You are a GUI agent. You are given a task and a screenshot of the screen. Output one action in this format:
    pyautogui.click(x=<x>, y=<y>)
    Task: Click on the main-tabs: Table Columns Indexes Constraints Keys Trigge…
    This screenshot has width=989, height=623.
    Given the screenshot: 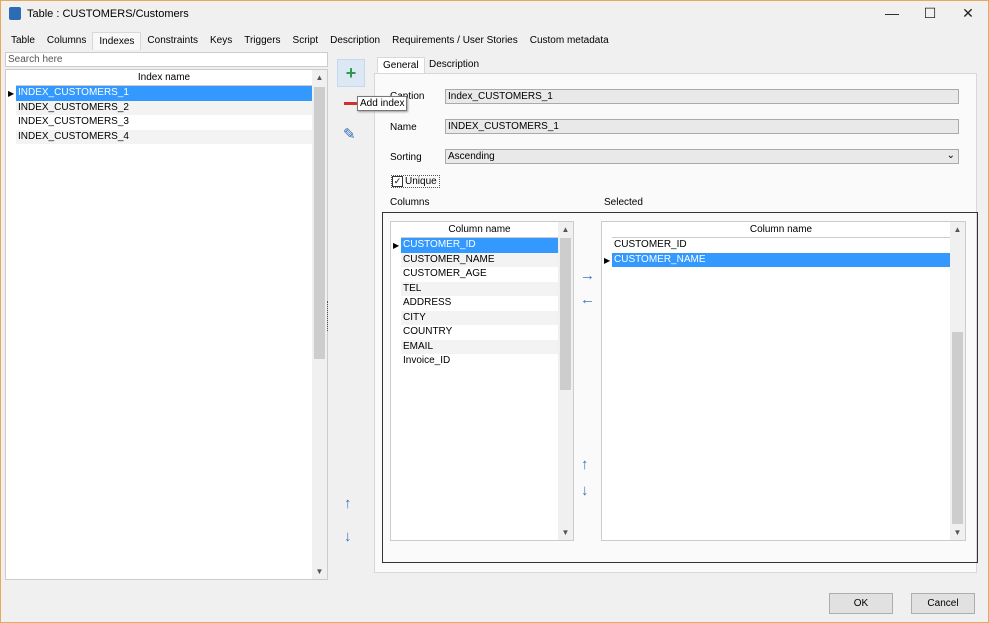 What is the action you would take?
    pyautogui.click(x=310, y=41)
    